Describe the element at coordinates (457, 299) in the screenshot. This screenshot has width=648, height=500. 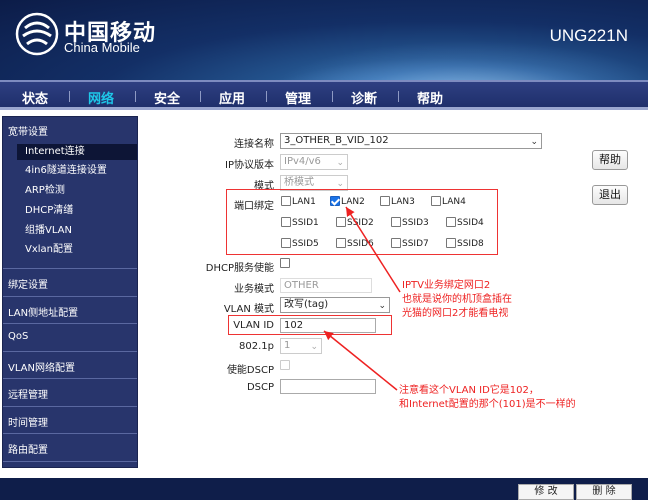
I see `iptv-annotation: IPTV业务绑定网口2 也就是说你的机顶盒插在 光猫的网口2才能看电视` at that location.